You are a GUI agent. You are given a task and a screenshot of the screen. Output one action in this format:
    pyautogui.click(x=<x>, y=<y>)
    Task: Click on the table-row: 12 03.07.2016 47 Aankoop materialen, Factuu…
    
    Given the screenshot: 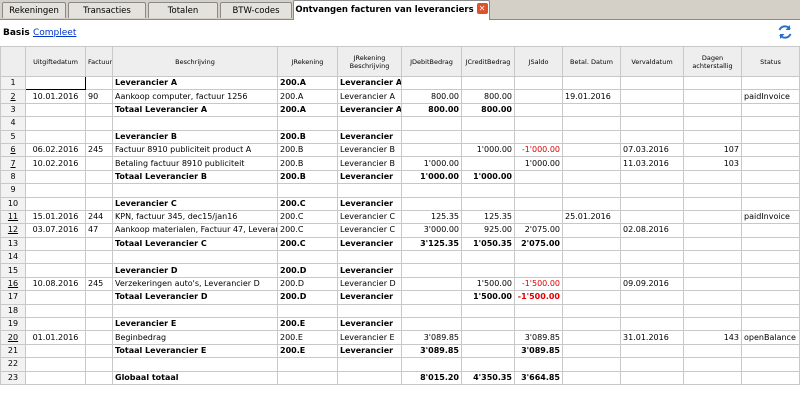 What is the action you would take?
    pyautogui.click(x=400, y=230)
    